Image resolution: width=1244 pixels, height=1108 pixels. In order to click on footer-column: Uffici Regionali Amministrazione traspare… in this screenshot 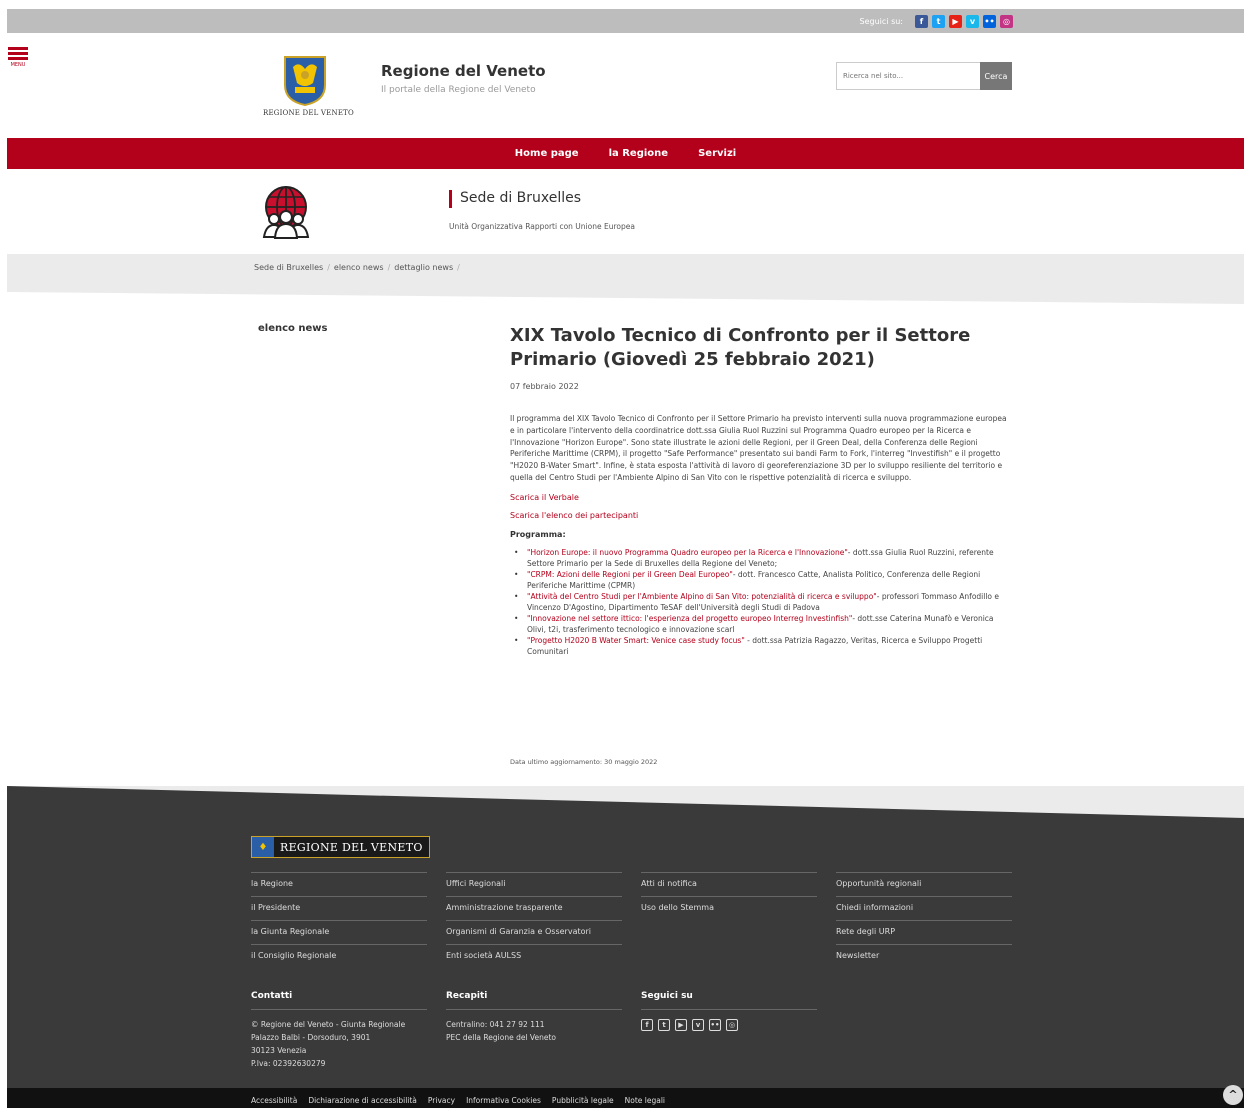, I will do `click(534, 920)`.